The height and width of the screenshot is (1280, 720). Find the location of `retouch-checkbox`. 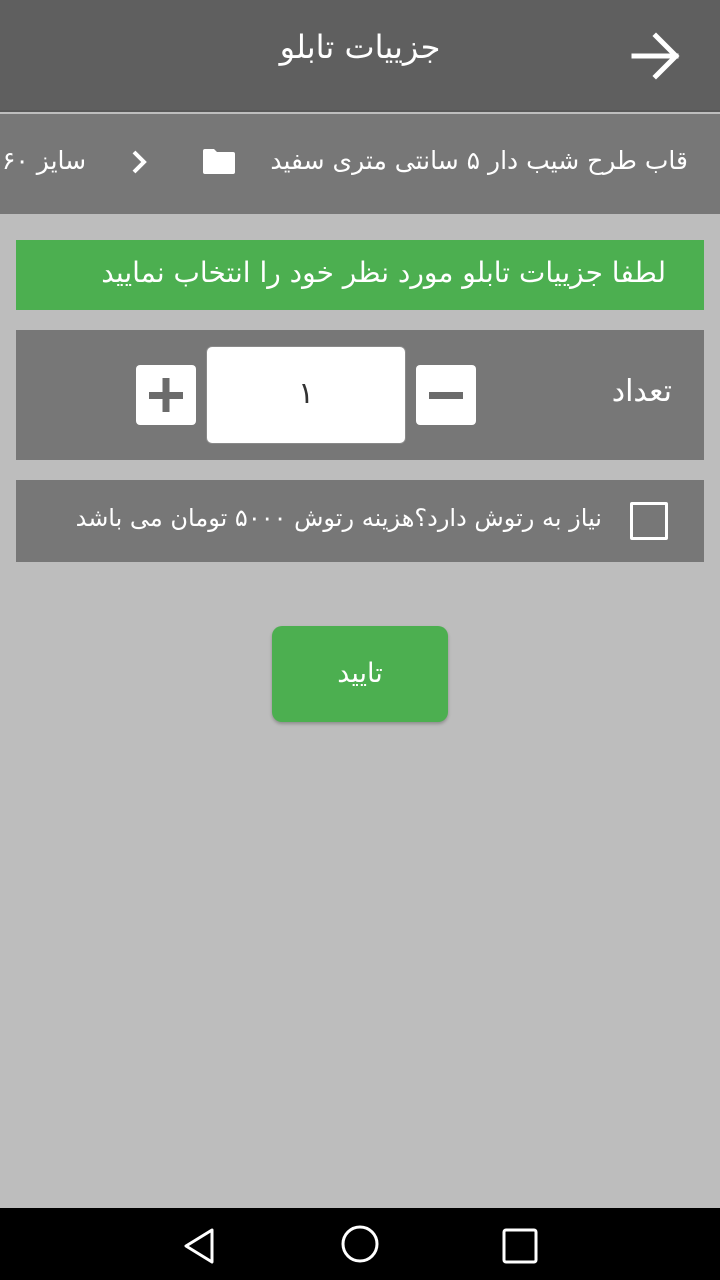

retouch-checkbox is located at coordinates (649, 521).